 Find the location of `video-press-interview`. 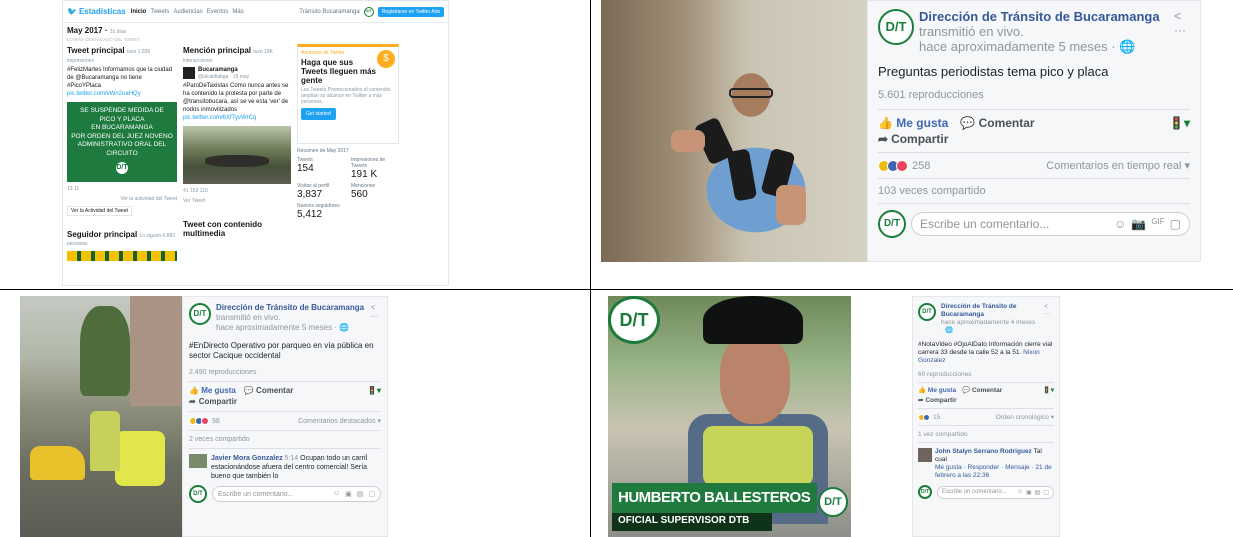

video-press-interview is located at coordinates (734, 131).